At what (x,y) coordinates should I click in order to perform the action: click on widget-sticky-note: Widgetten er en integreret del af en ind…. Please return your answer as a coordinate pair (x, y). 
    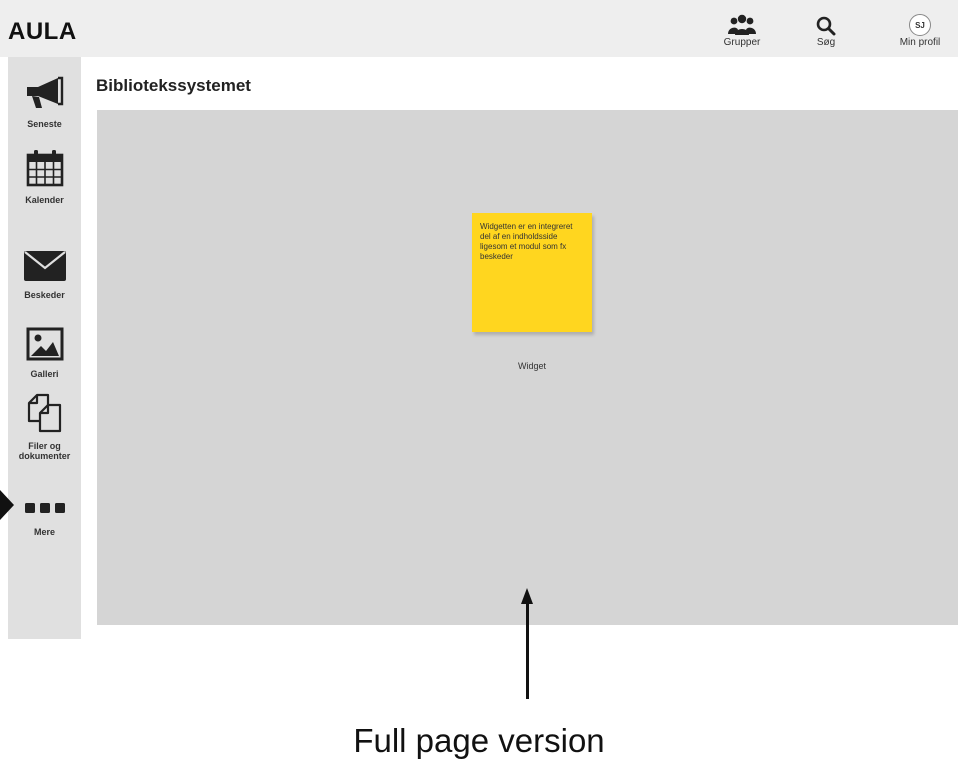
    Looking at the image, I should click on (532, 272).